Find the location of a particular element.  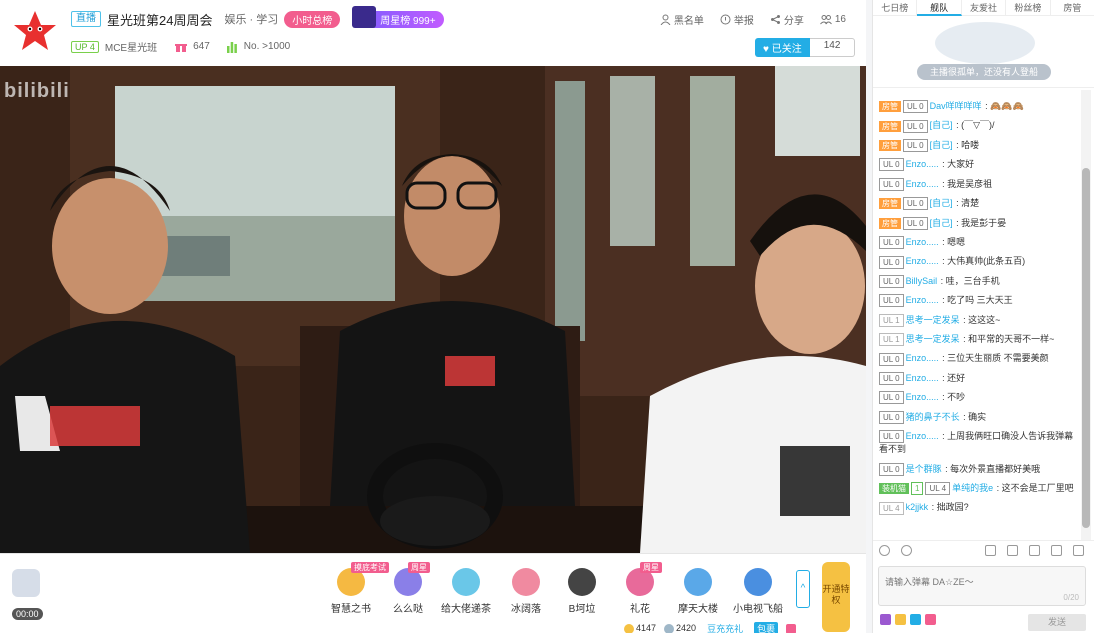

anchor-avatar is located at coordinates (35, 31).